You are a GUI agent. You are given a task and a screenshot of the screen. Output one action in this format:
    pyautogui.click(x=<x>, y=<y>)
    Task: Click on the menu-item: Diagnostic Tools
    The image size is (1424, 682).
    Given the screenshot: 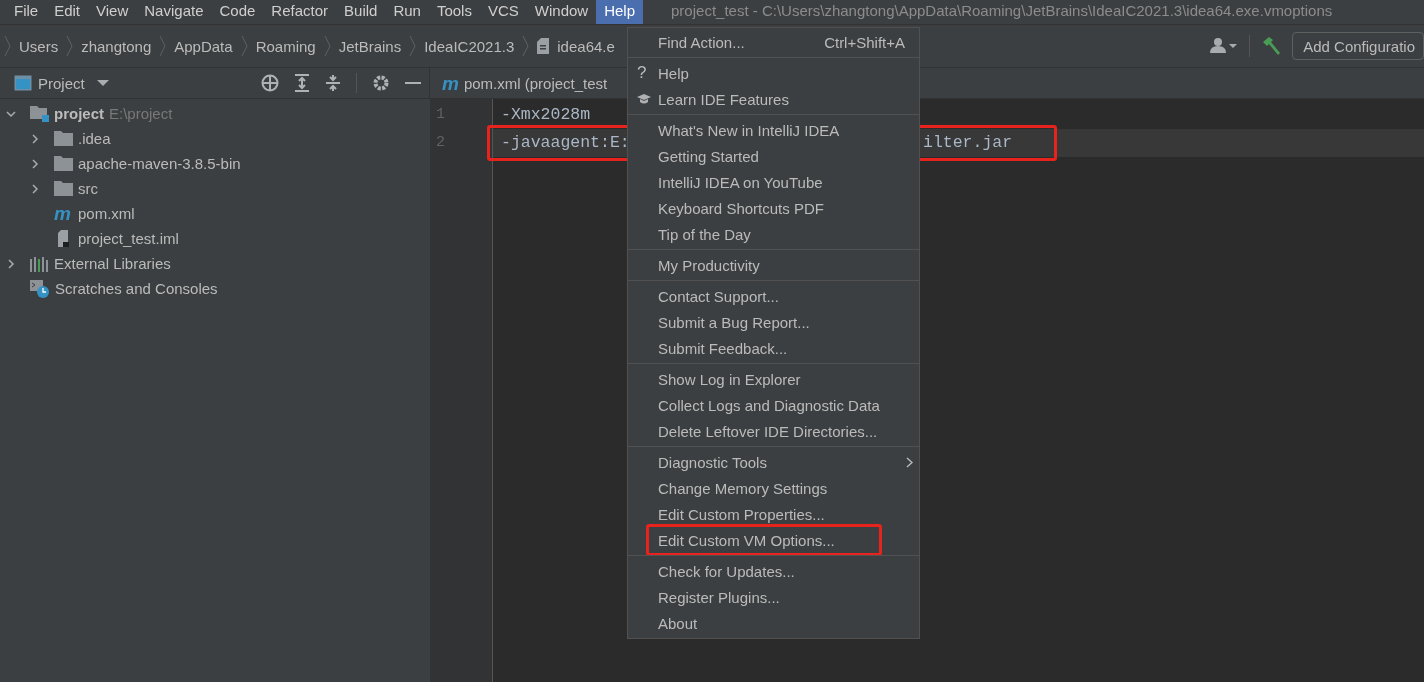 What is the action you would take?
    pyautogui.click(x=773, y=462)
    